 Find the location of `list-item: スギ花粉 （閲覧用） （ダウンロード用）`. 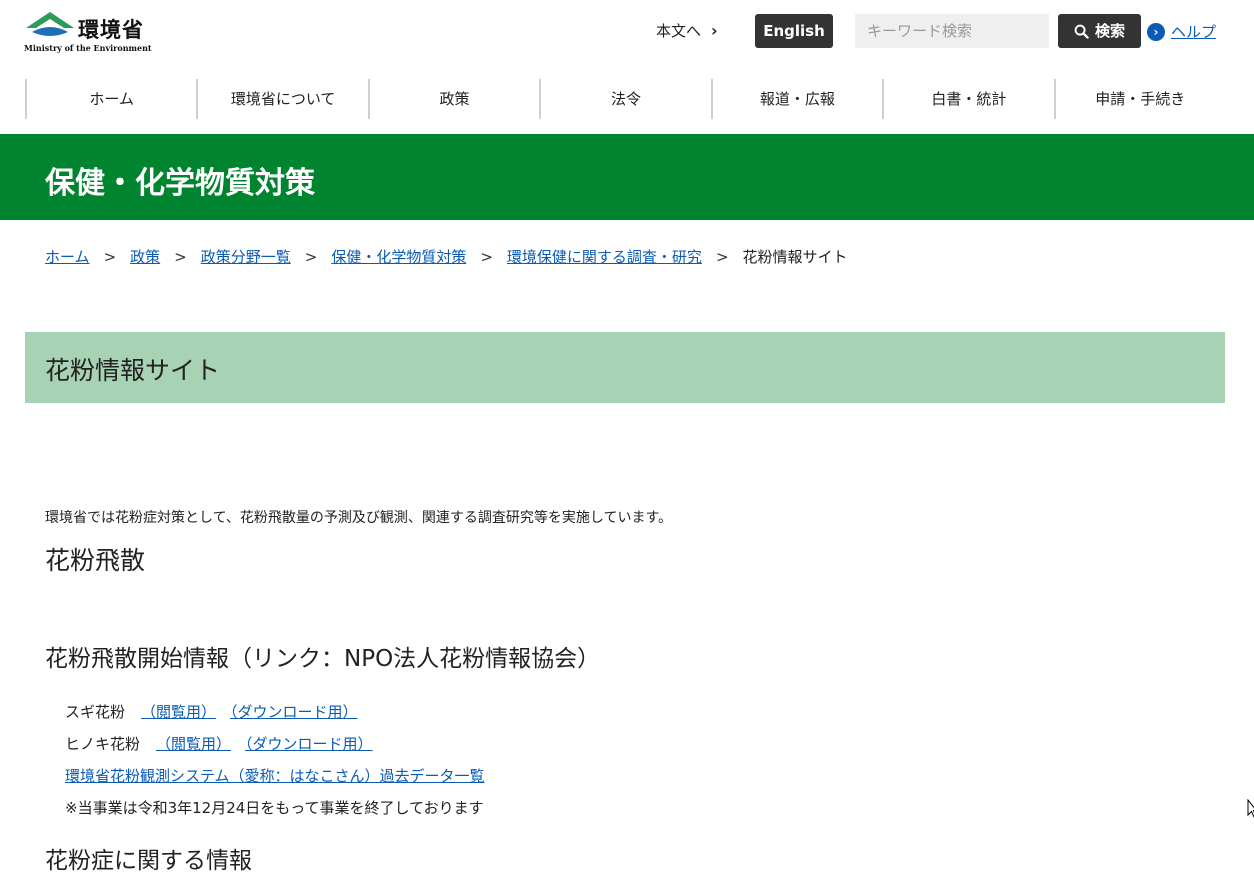

list-item: スギ花粉 （閲覧用） （ダウンロード用） is located at coordinates (211, 711).